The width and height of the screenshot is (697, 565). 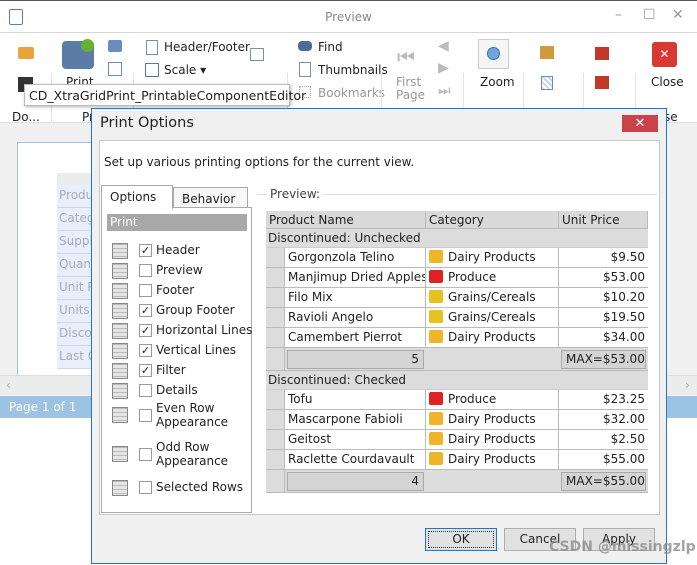 I want to click on product-name-cell: Camembert Pierrot, so click(x=355, y=337).